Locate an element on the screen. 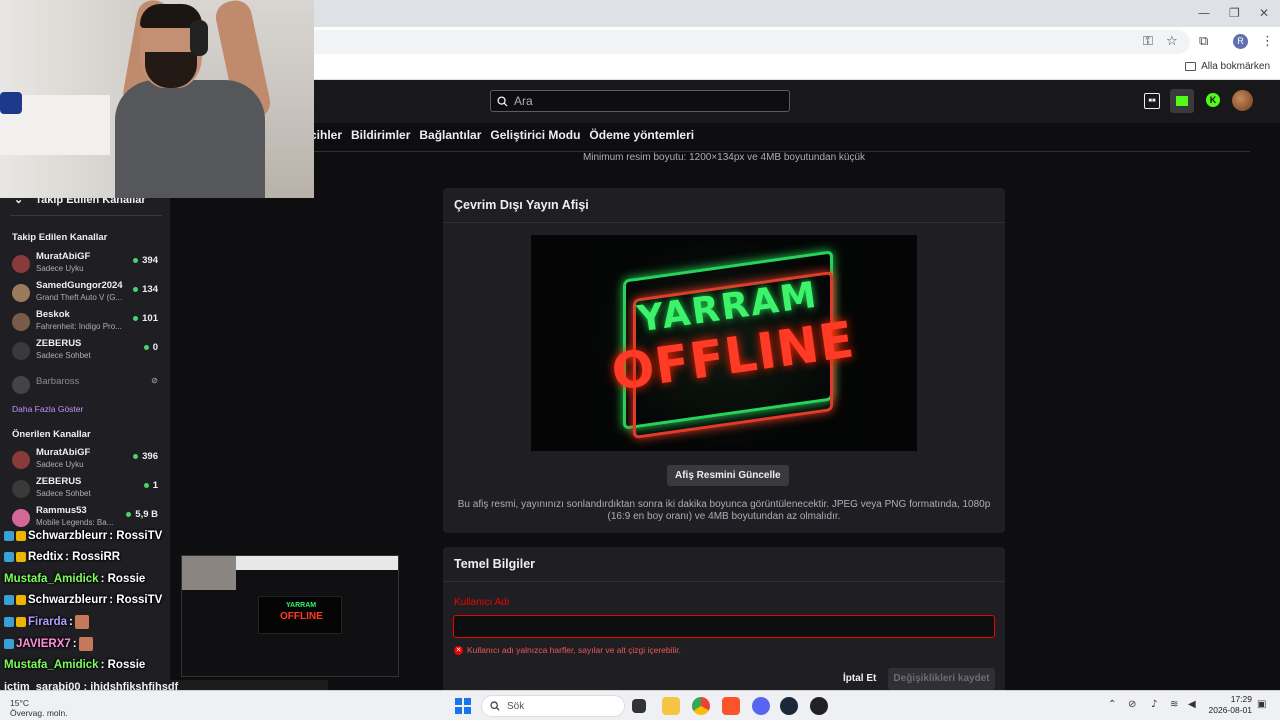 The width and height of the screenshot is (1280, 720). tv-icon: ■■ is located at coordinates (1152, 101).